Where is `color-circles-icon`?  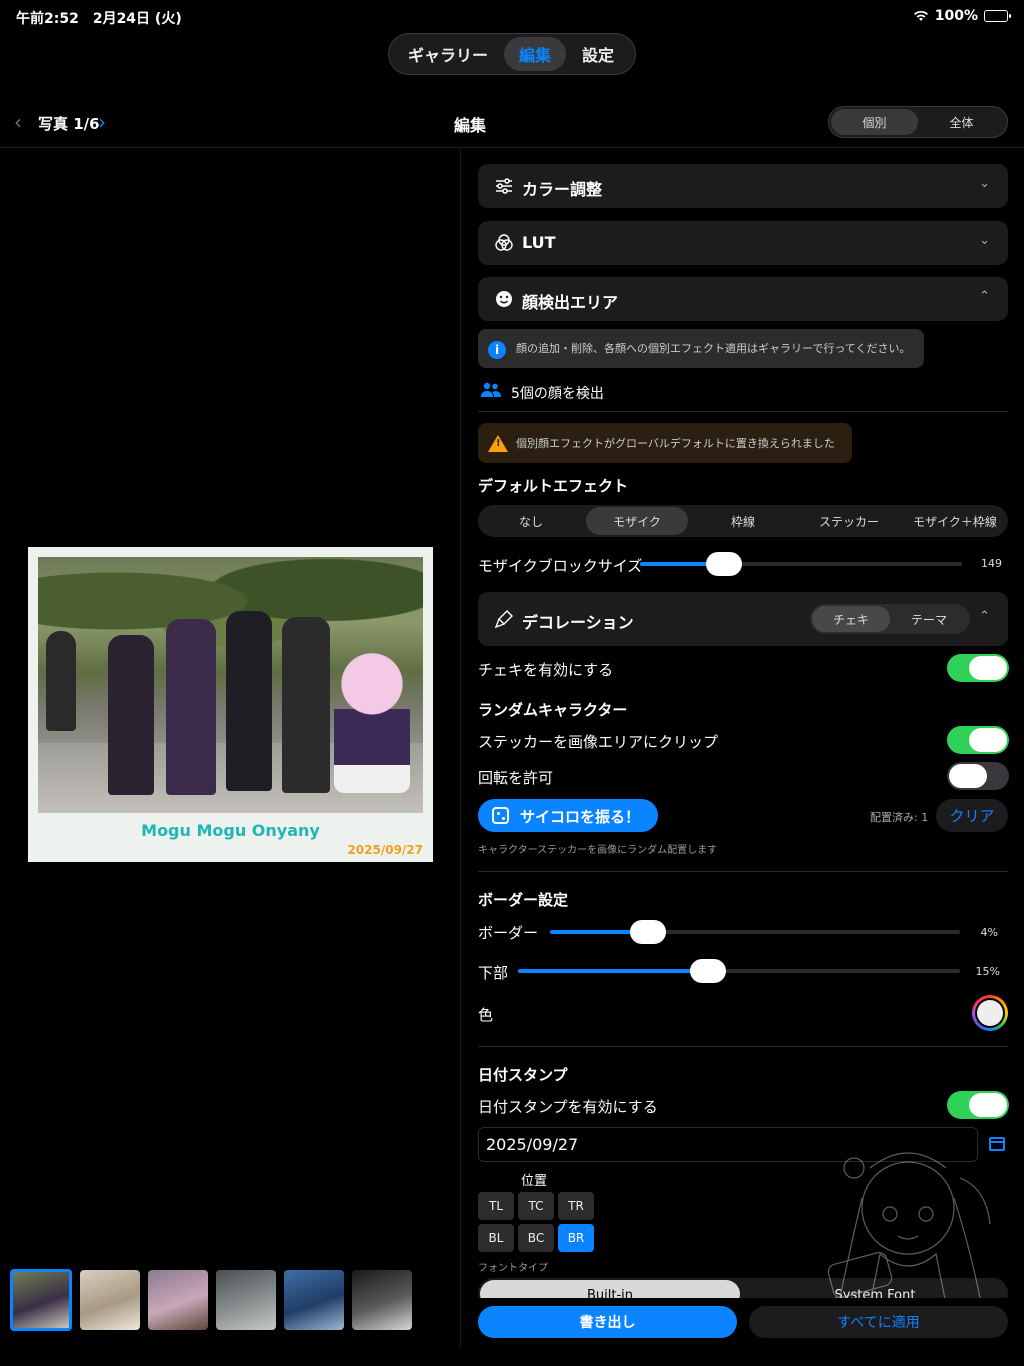
color-circles-icon is located at coordinates (504, 242).